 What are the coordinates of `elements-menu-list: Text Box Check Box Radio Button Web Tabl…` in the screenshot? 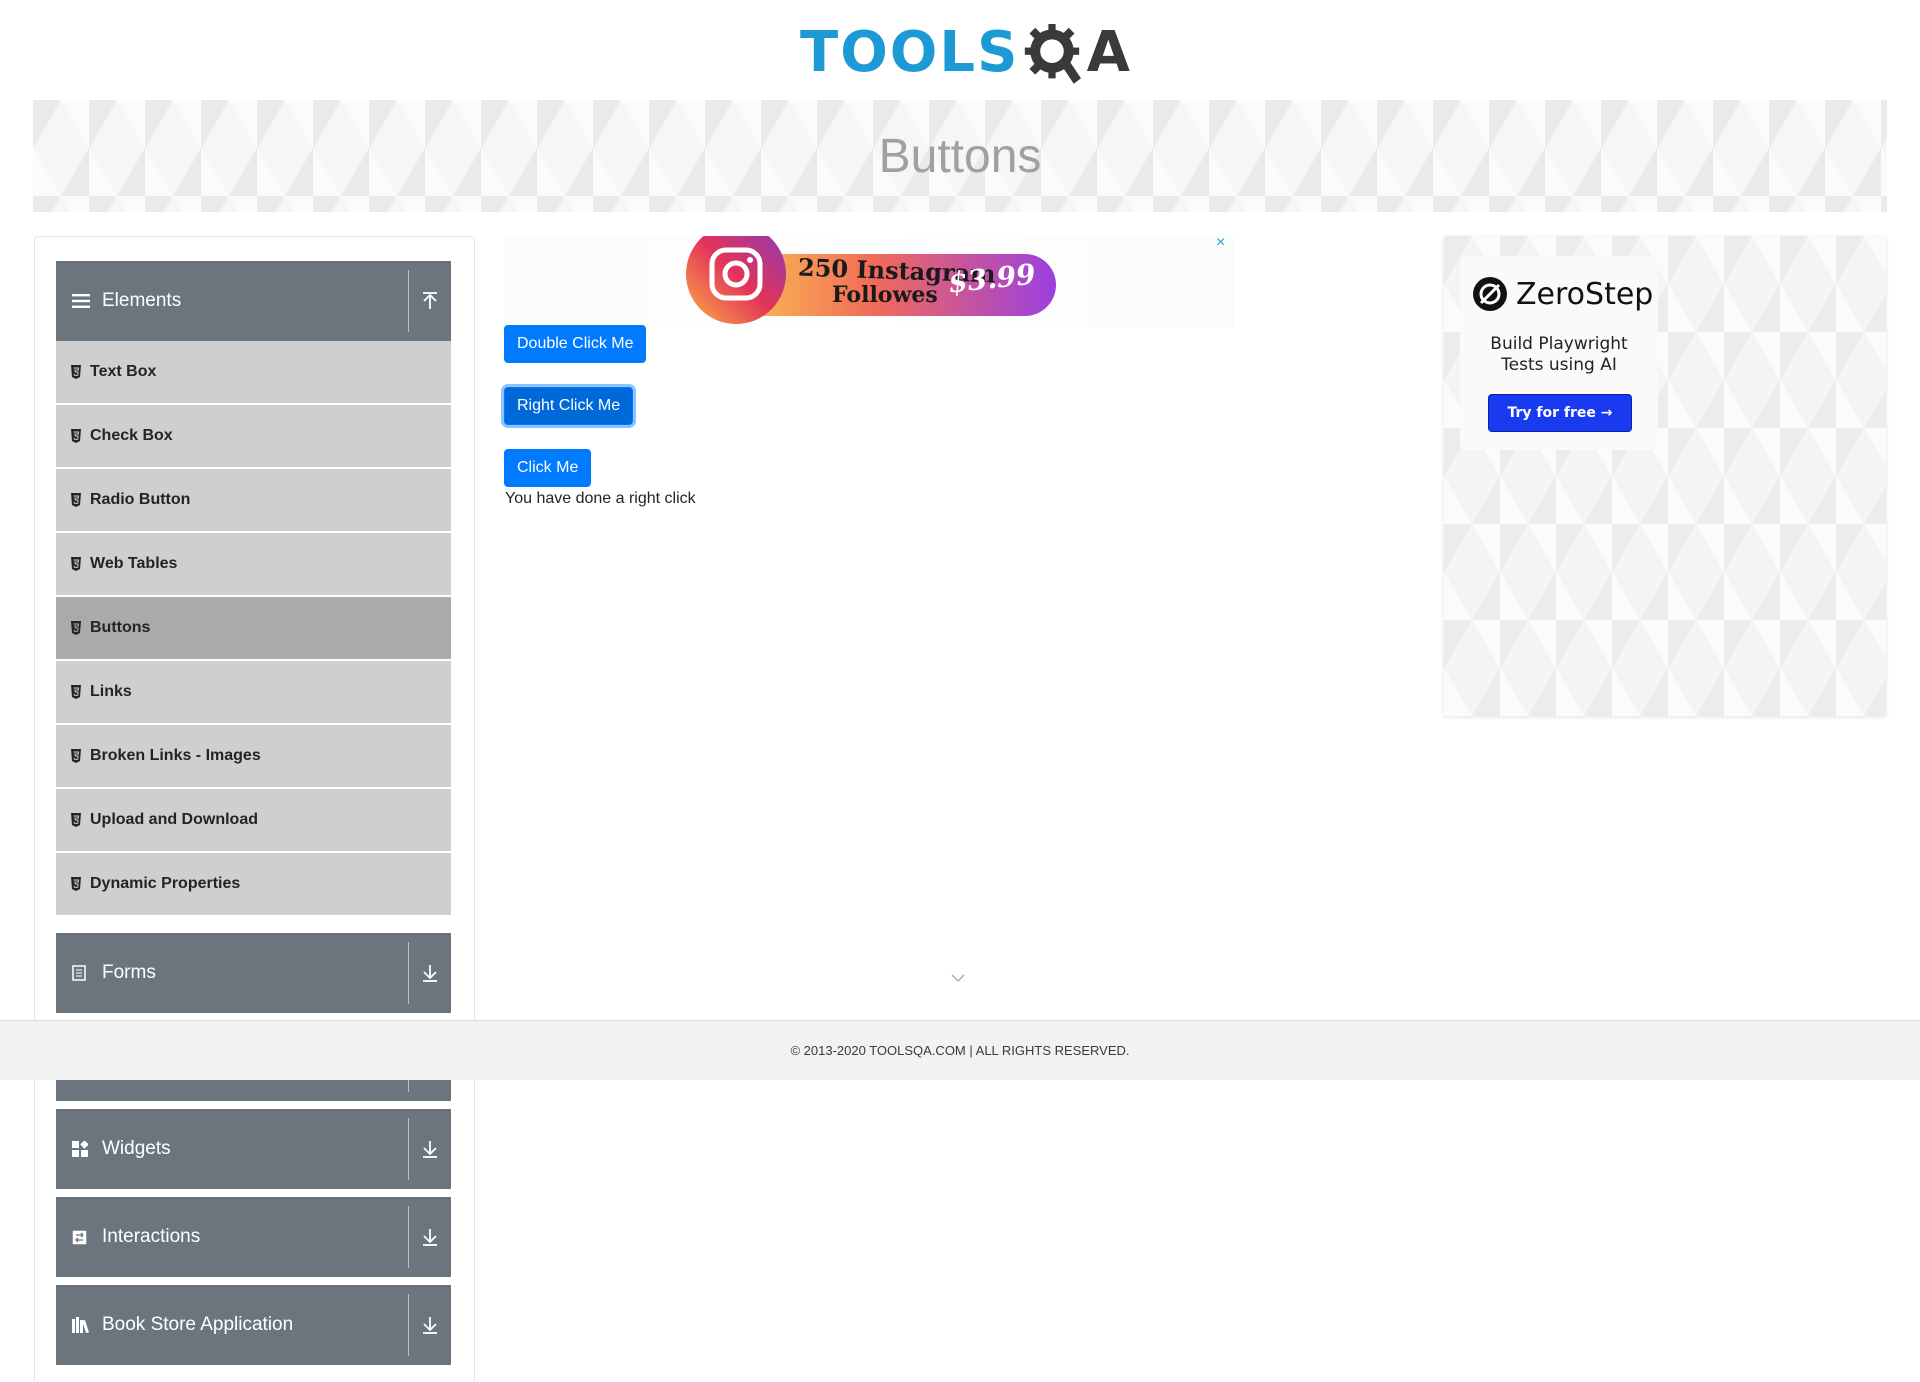 It's located at (253, 629).